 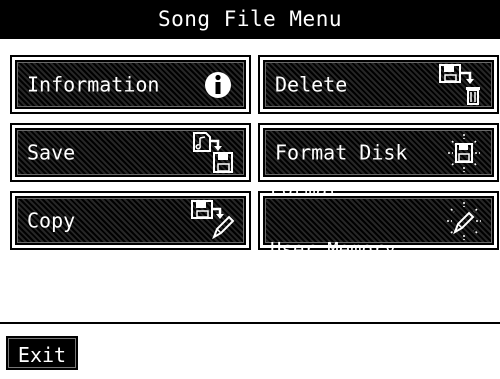 What do you see at coordinates (213, 219) in the screenshot?
I see `copy-file-icon` at bounding box center [213, 219].